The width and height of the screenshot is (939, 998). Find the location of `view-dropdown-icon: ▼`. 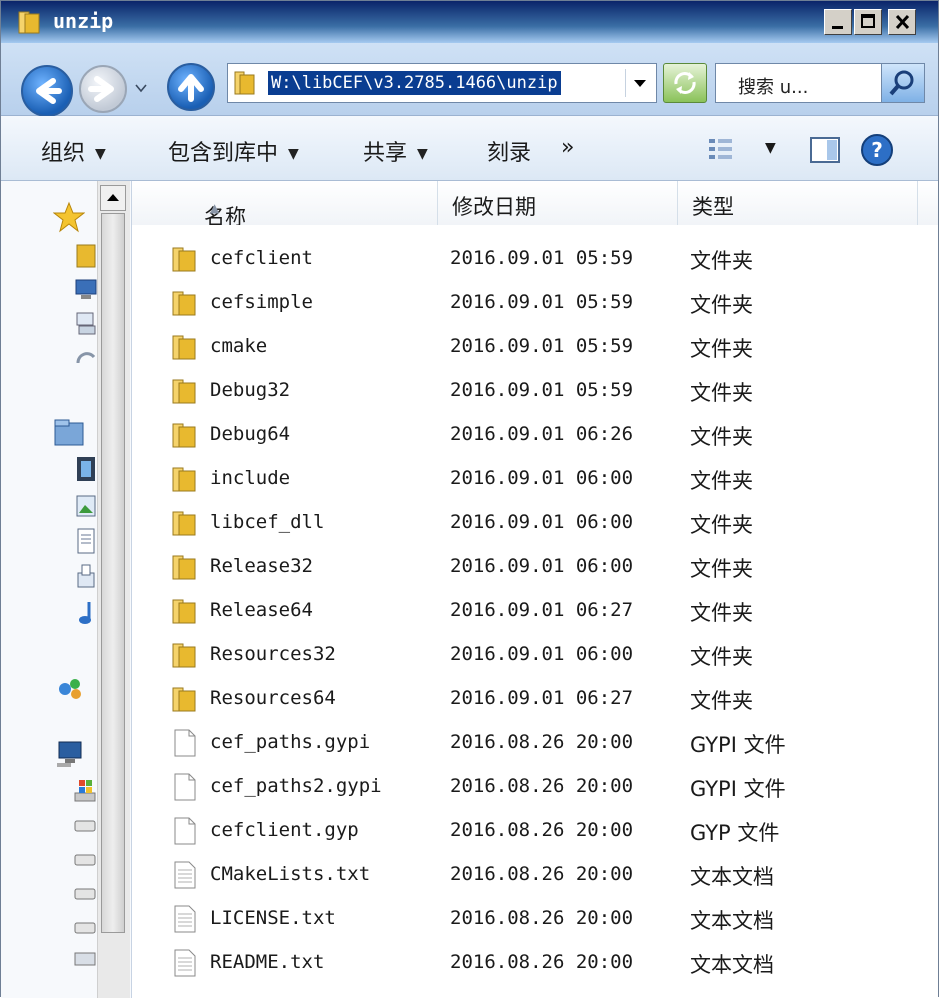

view-dropdown-icon: ▼ is located at coordinates (770, 148).